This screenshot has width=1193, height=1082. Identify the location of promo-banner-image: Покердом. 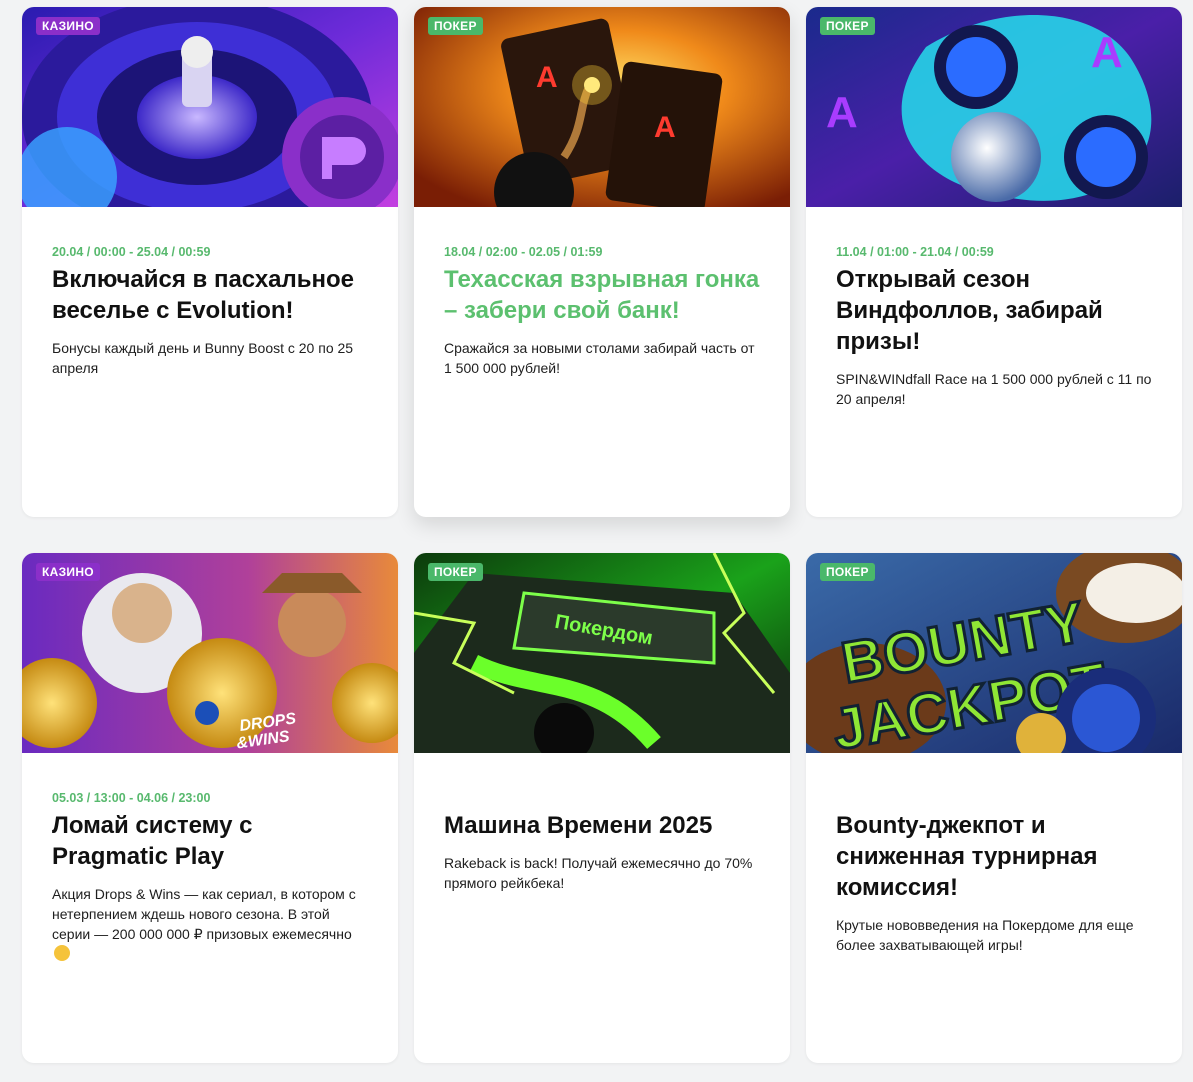
(602, 653).